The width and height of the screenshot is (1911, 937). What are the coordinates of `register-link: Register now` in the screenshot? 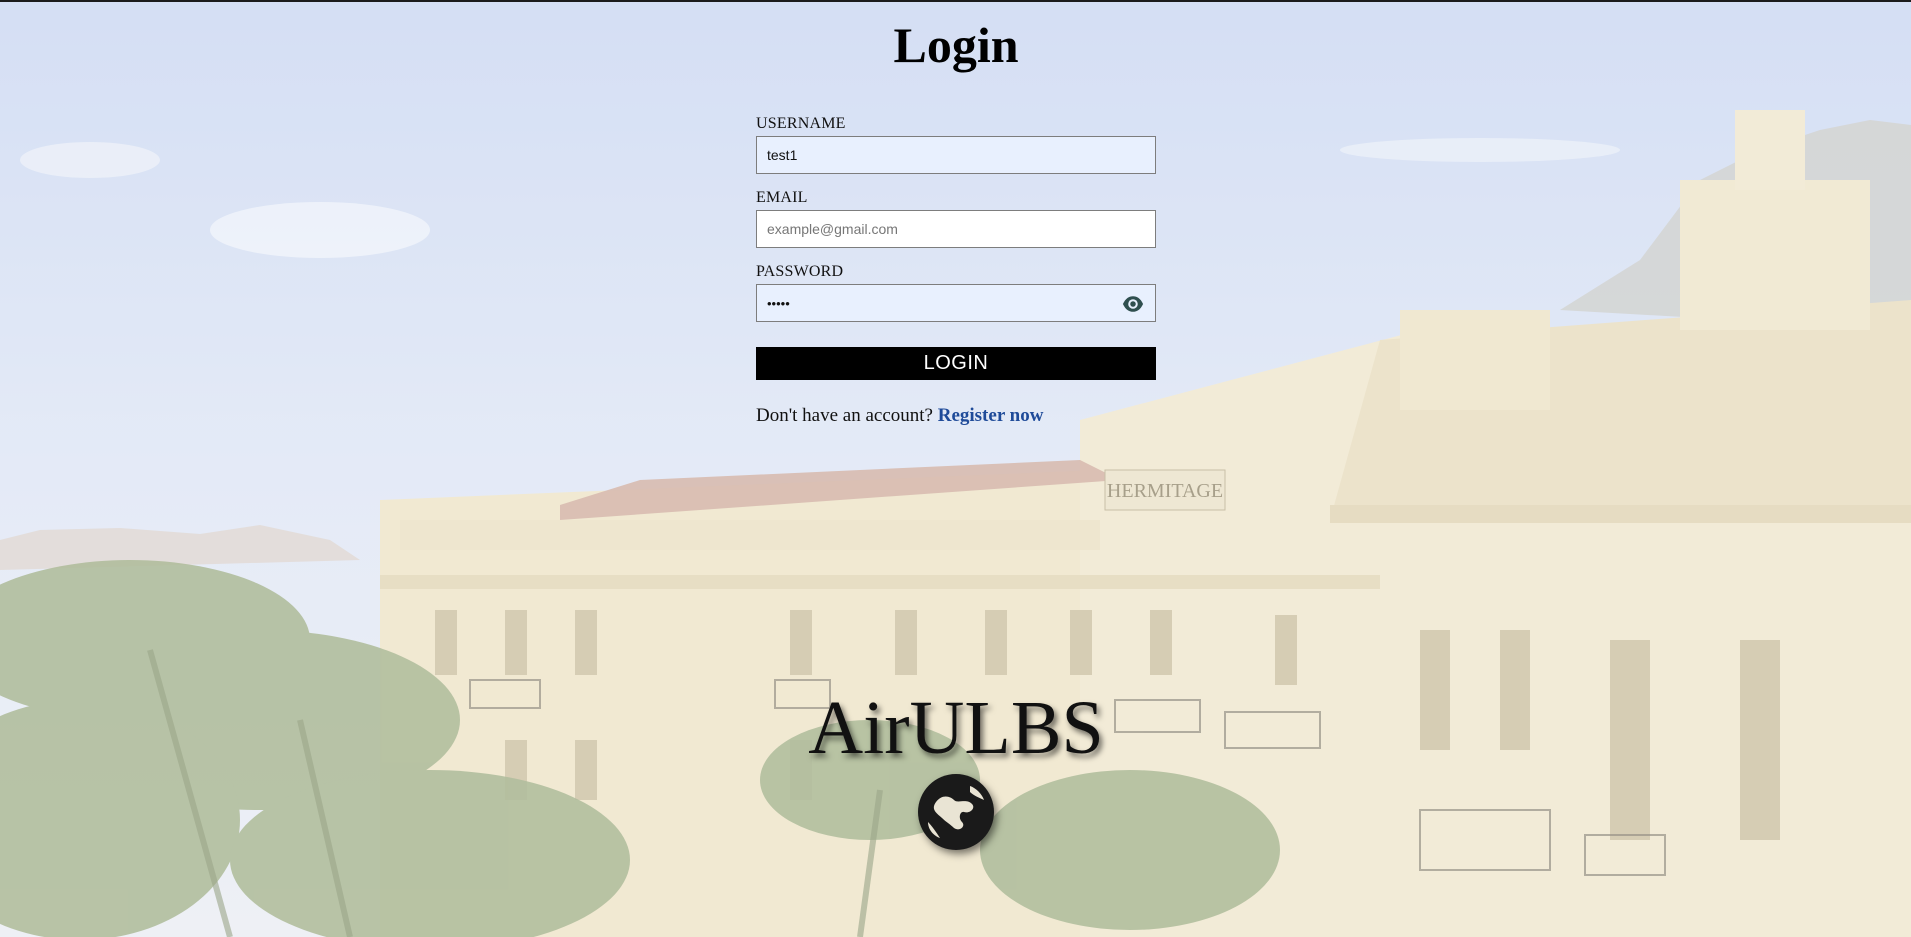 It's located at (991, 415).